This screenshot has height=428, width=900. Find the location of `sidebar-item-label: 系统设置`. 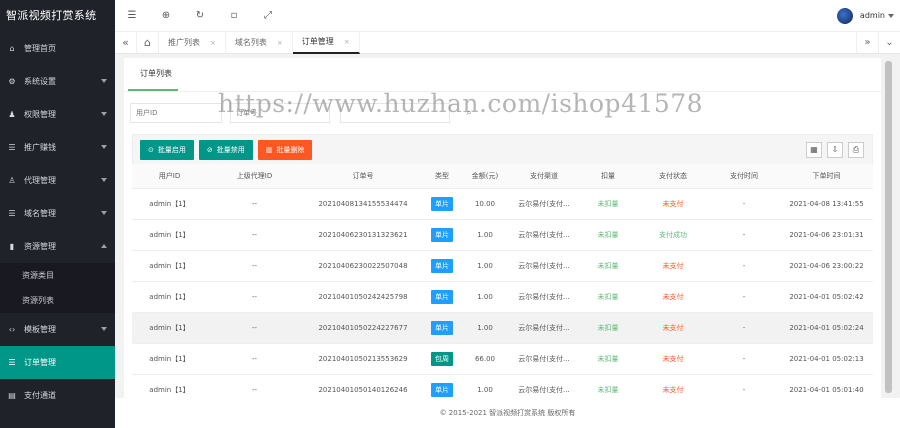

sidebar-item-label: 系统设置 is located at coordinates (40, 81).